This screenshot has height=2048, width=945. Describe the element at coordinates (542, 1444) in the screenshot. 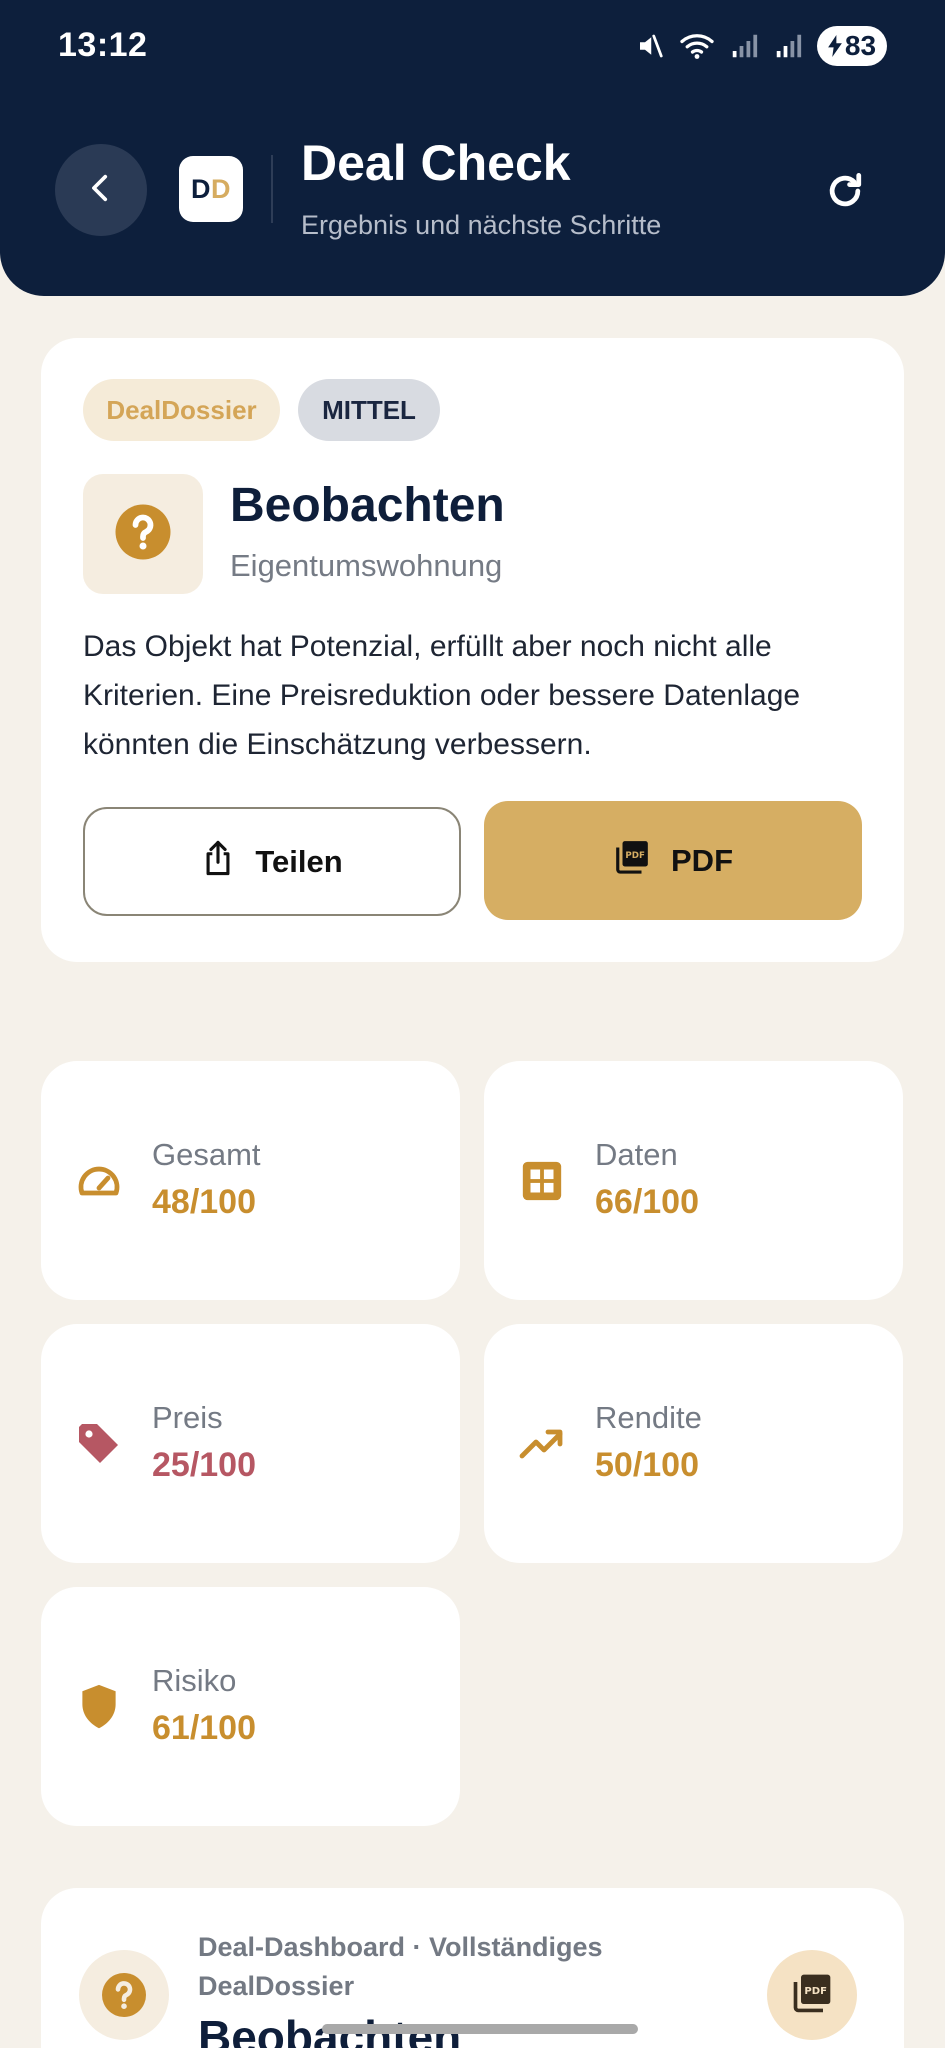

I see `trending-up-icon` at that location.